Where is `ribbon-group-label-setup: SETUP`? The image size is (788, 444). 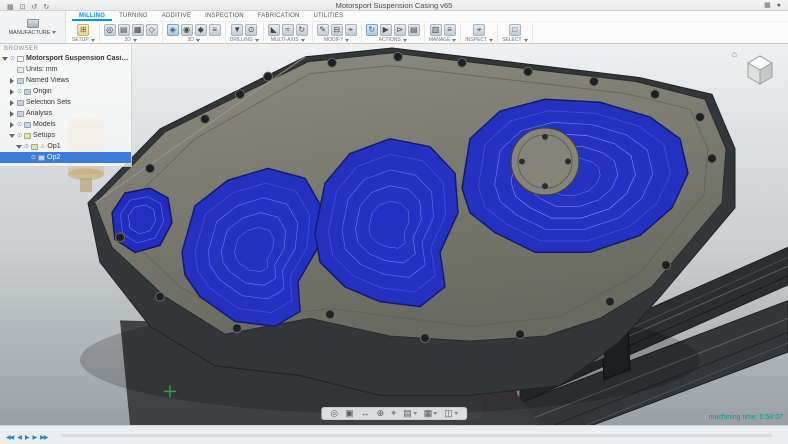 ribbon-group-label-setup: SETUP is located at coordinates (83, 39).